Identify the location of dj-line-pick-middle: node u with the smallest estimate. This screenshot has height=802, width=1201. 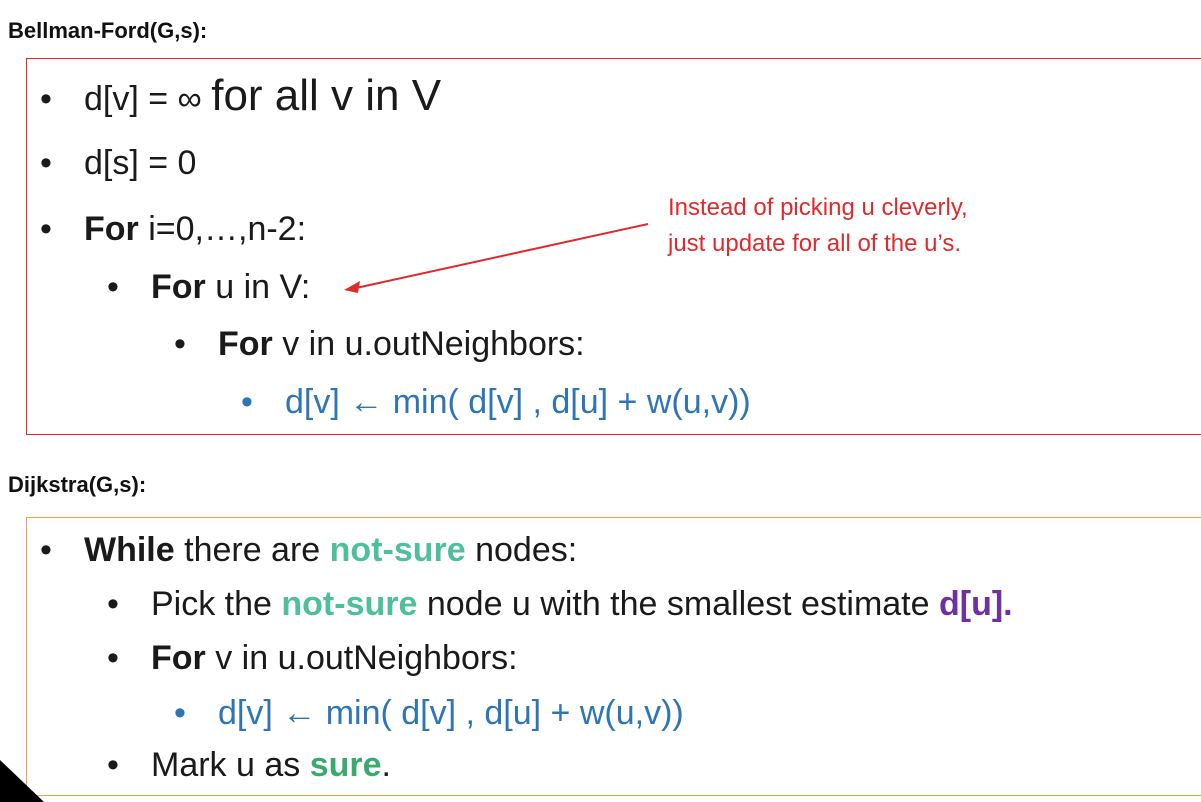
(678, 604).